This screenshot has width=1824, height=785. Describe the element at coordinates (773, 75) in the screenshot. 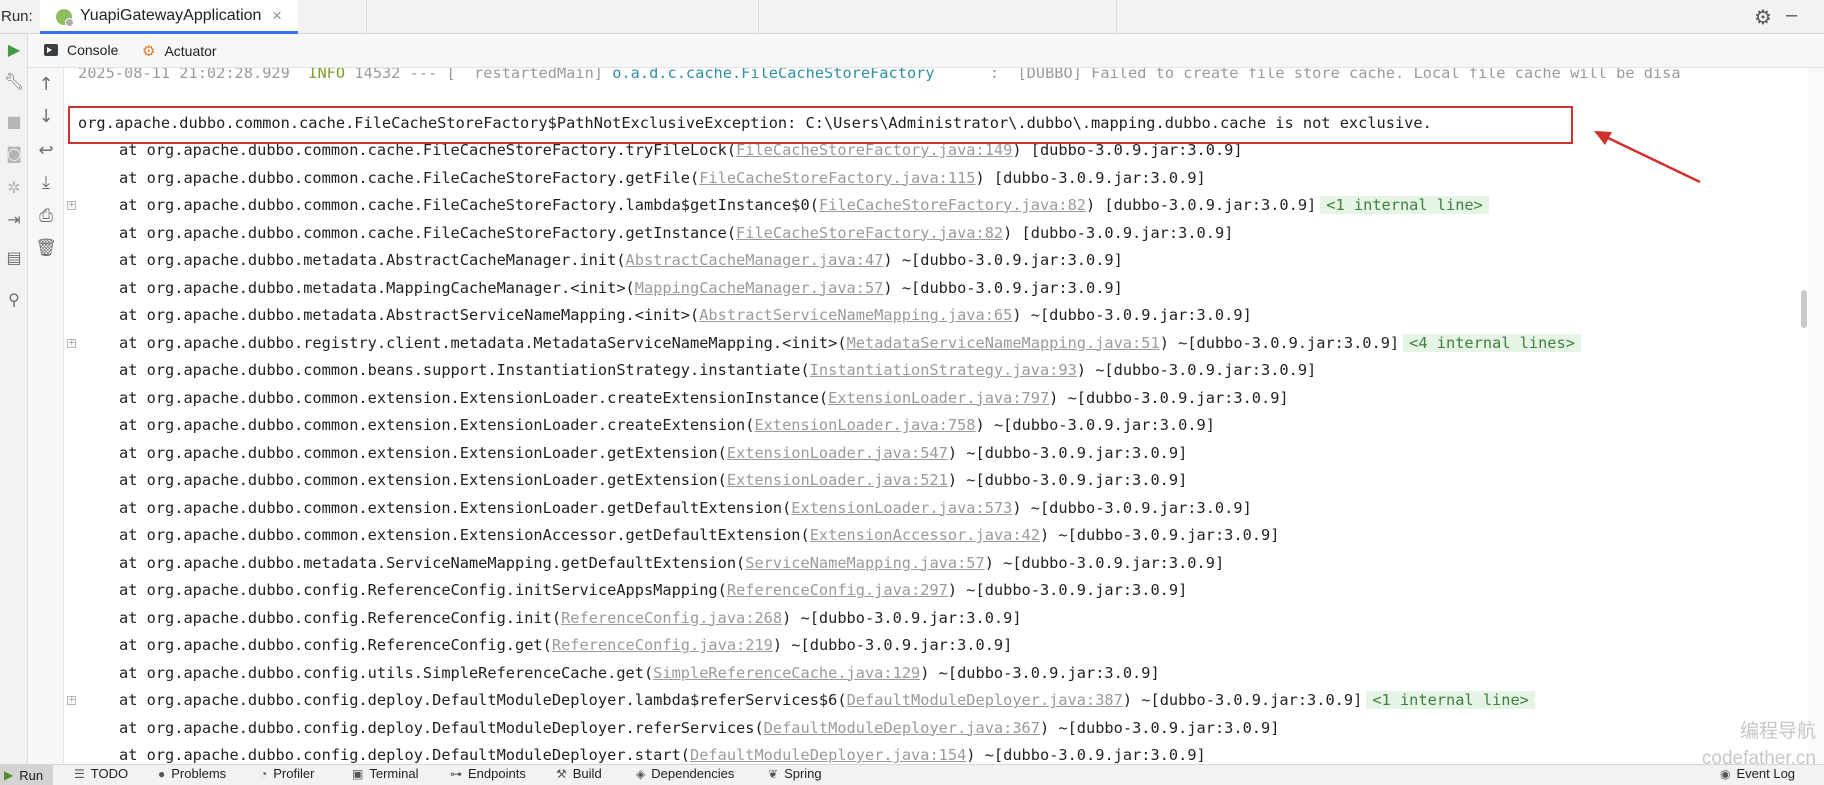

I see `log-logger: o.a.d.c.cache.FileCacheStoreFactory` at that location.